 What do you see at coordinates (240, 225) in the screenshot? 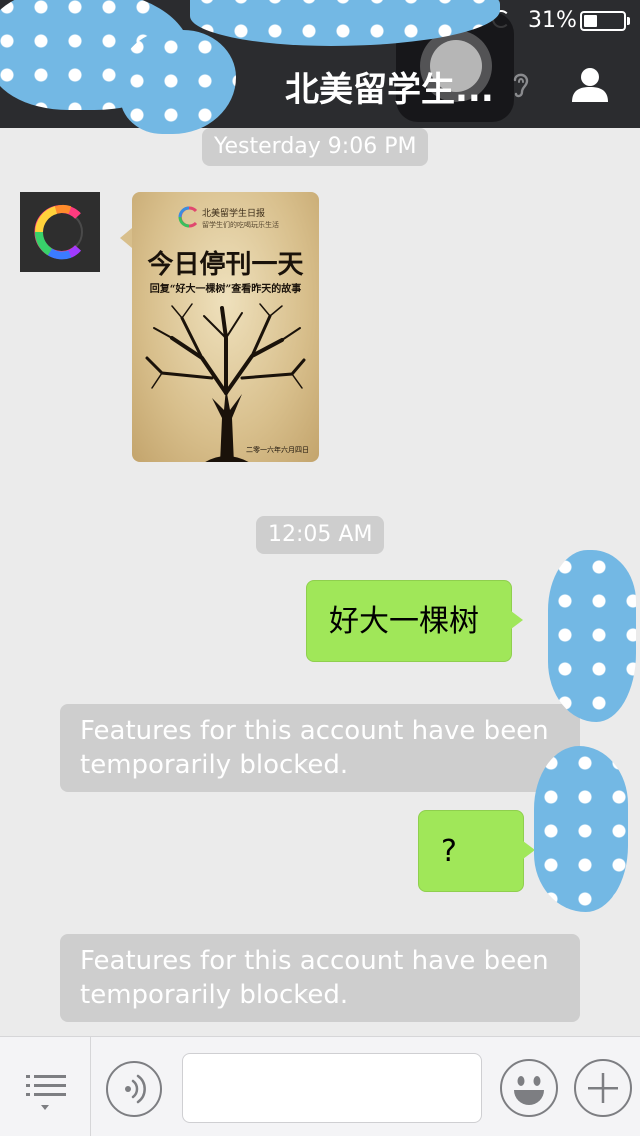
I see `poster-tagline: 留学生们的吃喝玩乐生活` at bounding box center [240, 225].